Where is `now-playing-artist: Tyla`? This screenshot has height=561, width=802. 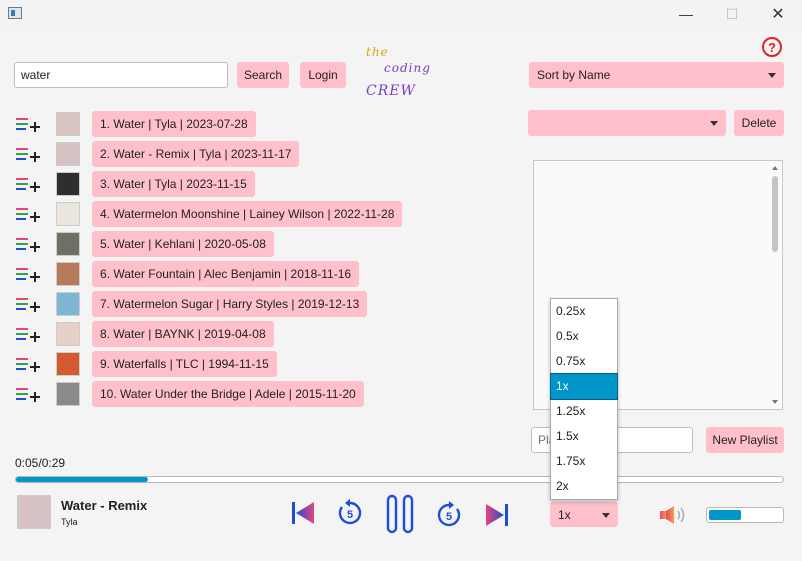 now-playing-artist: Tyla is located at coordinates (69, 522).